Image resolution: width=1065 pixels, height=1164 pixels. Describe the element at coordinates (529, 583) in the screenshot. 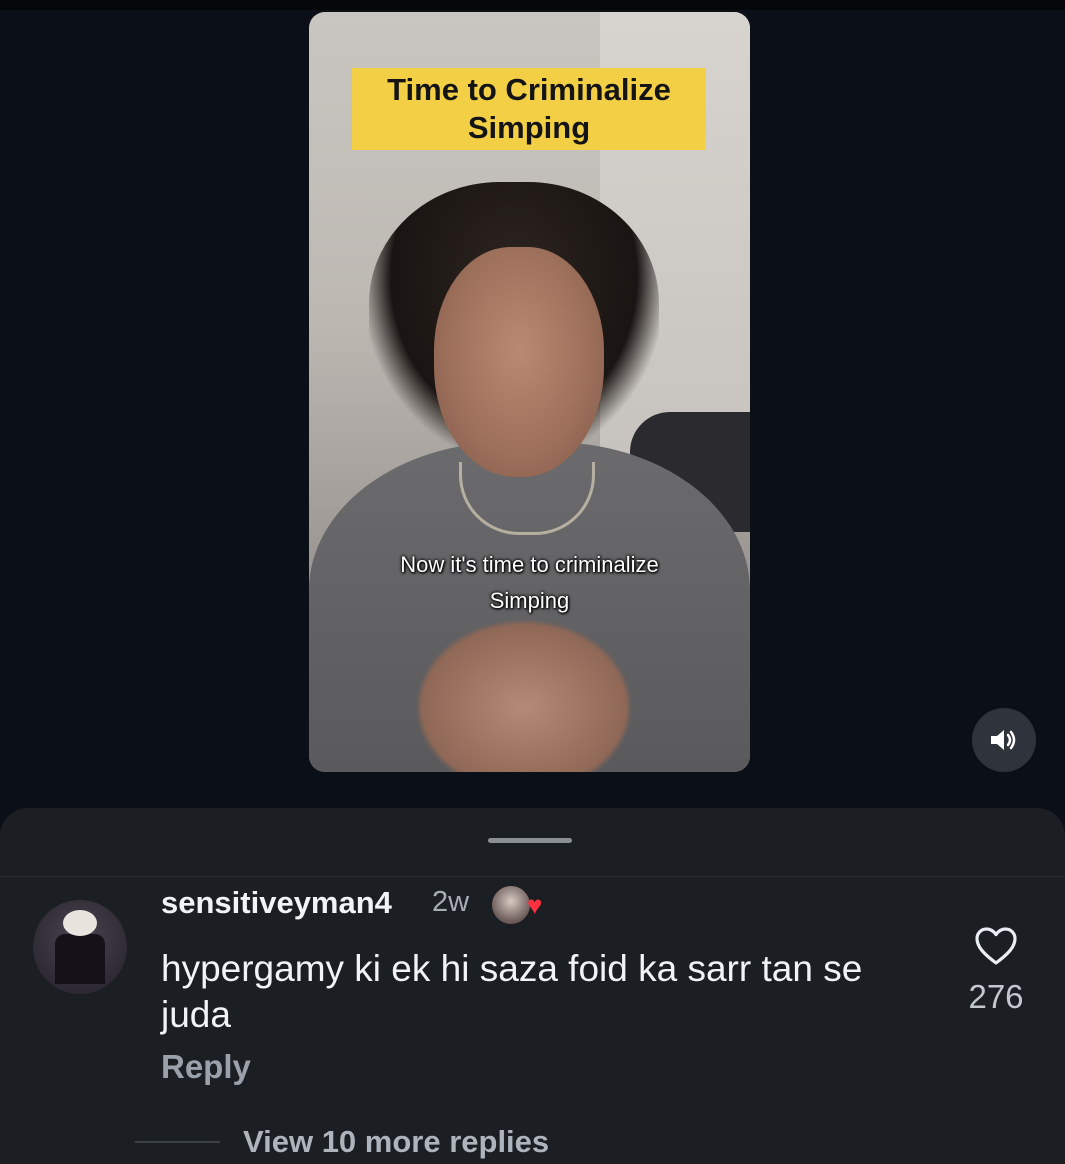

I see `video-subtitle: Now it's time to criminalize Simping` at that location.